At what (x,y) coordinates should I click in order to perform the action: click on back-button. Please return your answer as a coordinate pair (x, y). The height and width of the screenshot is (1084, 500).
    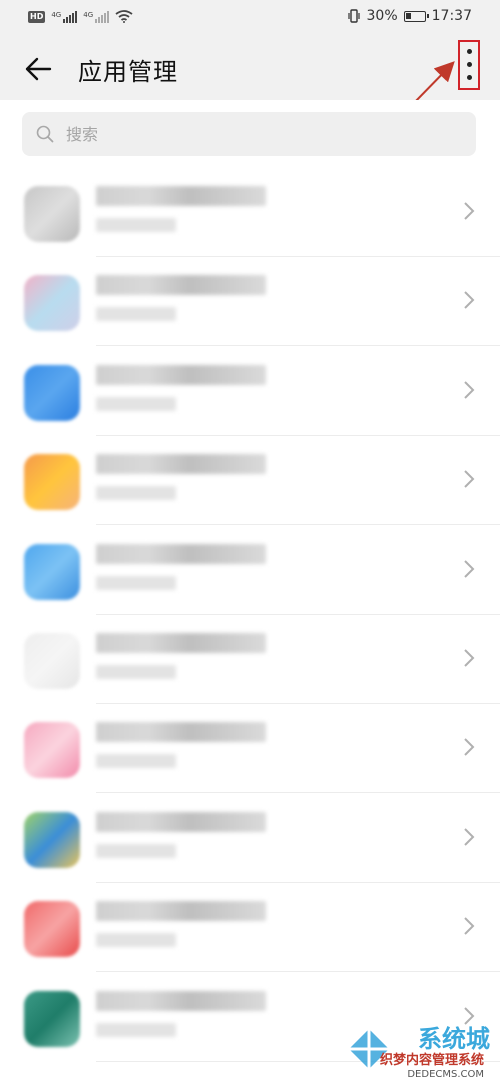
    Looking at the image, I should click on (38, 68).